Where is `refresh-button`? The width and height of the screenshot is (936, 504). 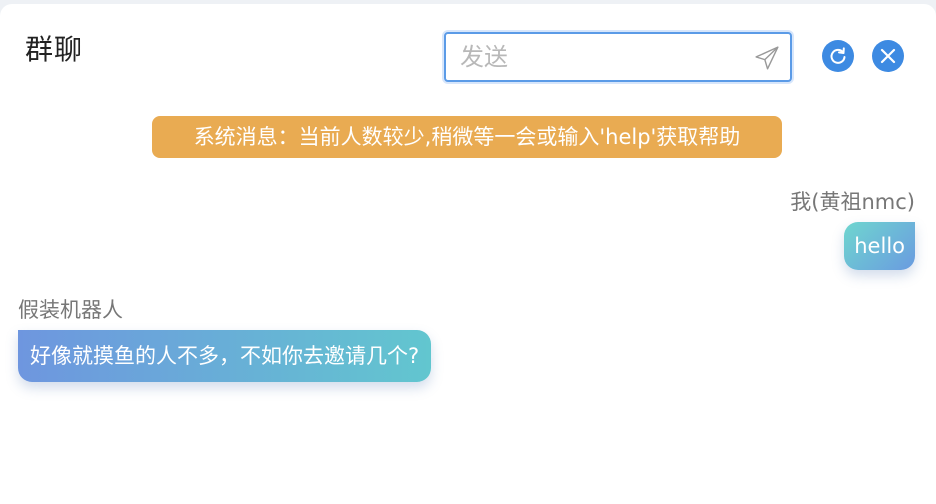 refresh-button is located at coordinates (838, 56).